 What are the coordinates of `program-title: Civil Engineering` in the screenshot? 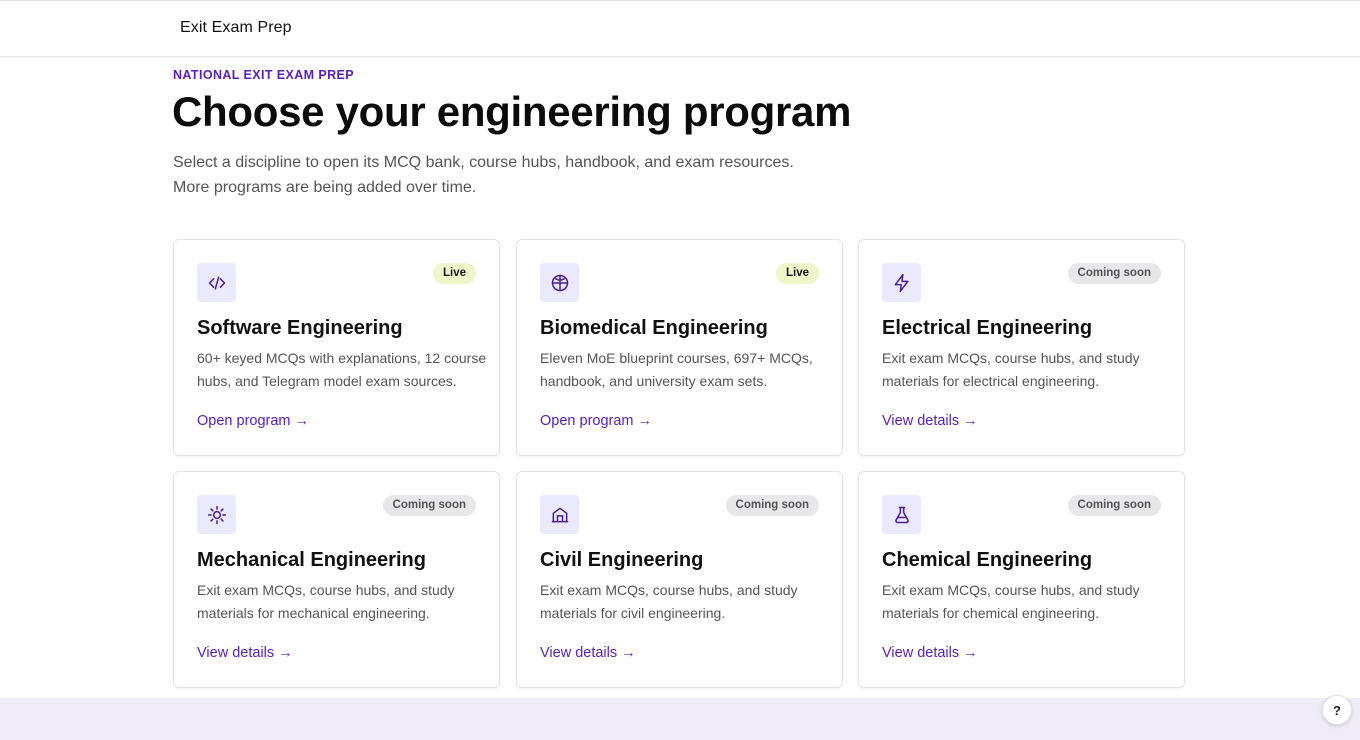 It's located at (622, 560).